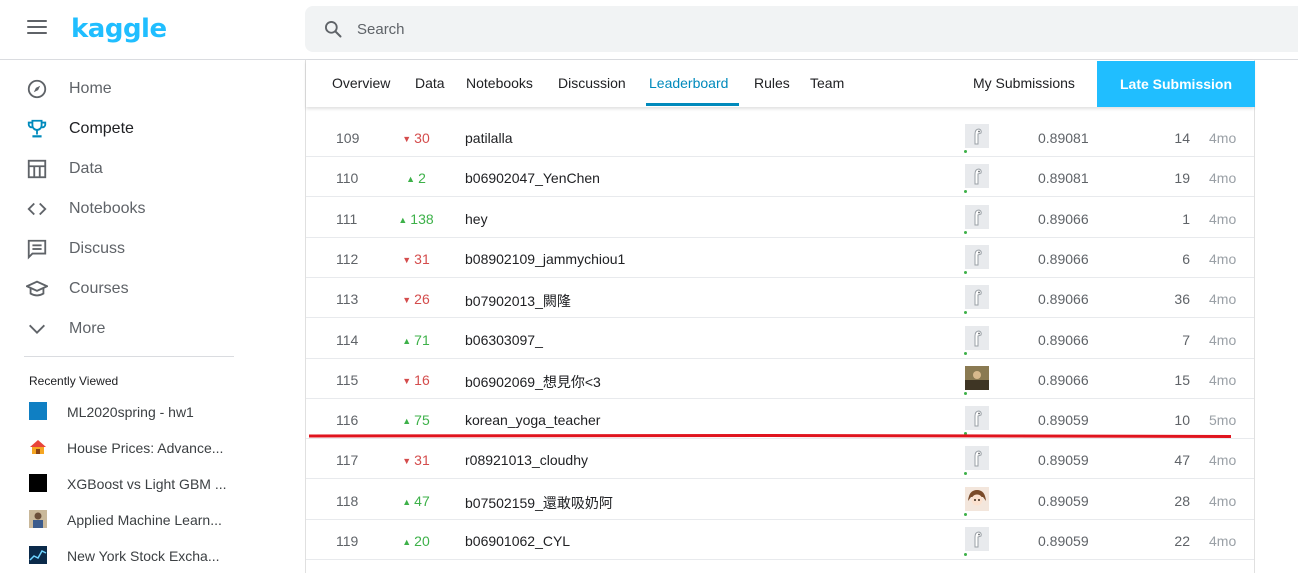 The image size is (1298, 573). What do you see at coordinates (780, 339) in the screenshot?
I see `table-row: 114 ▲ 71 b06303097_ 0.89066 7 4mo` at bounding box center [780, 339].